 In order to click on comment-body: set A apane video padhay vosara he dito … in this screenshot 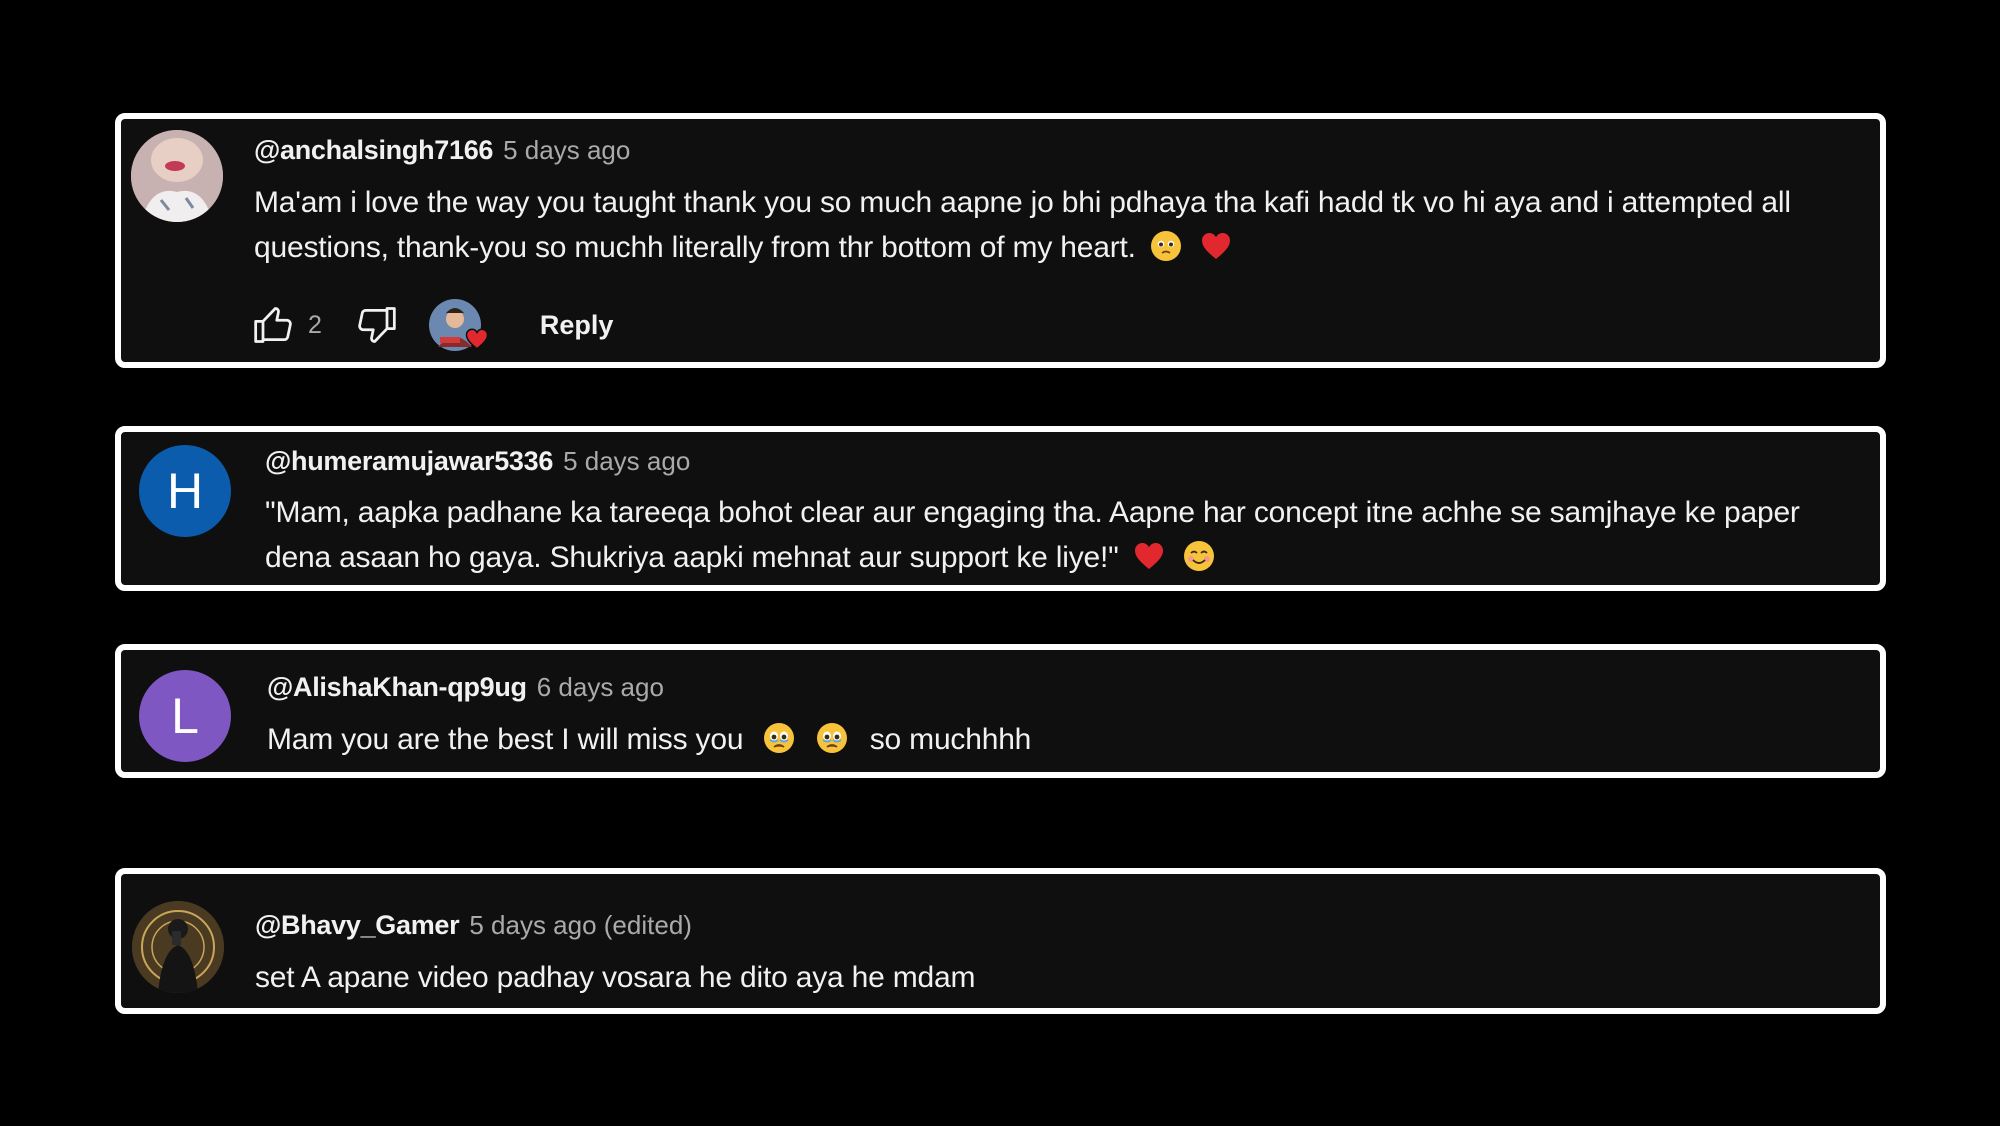, I will do `click(1035, 977)`.